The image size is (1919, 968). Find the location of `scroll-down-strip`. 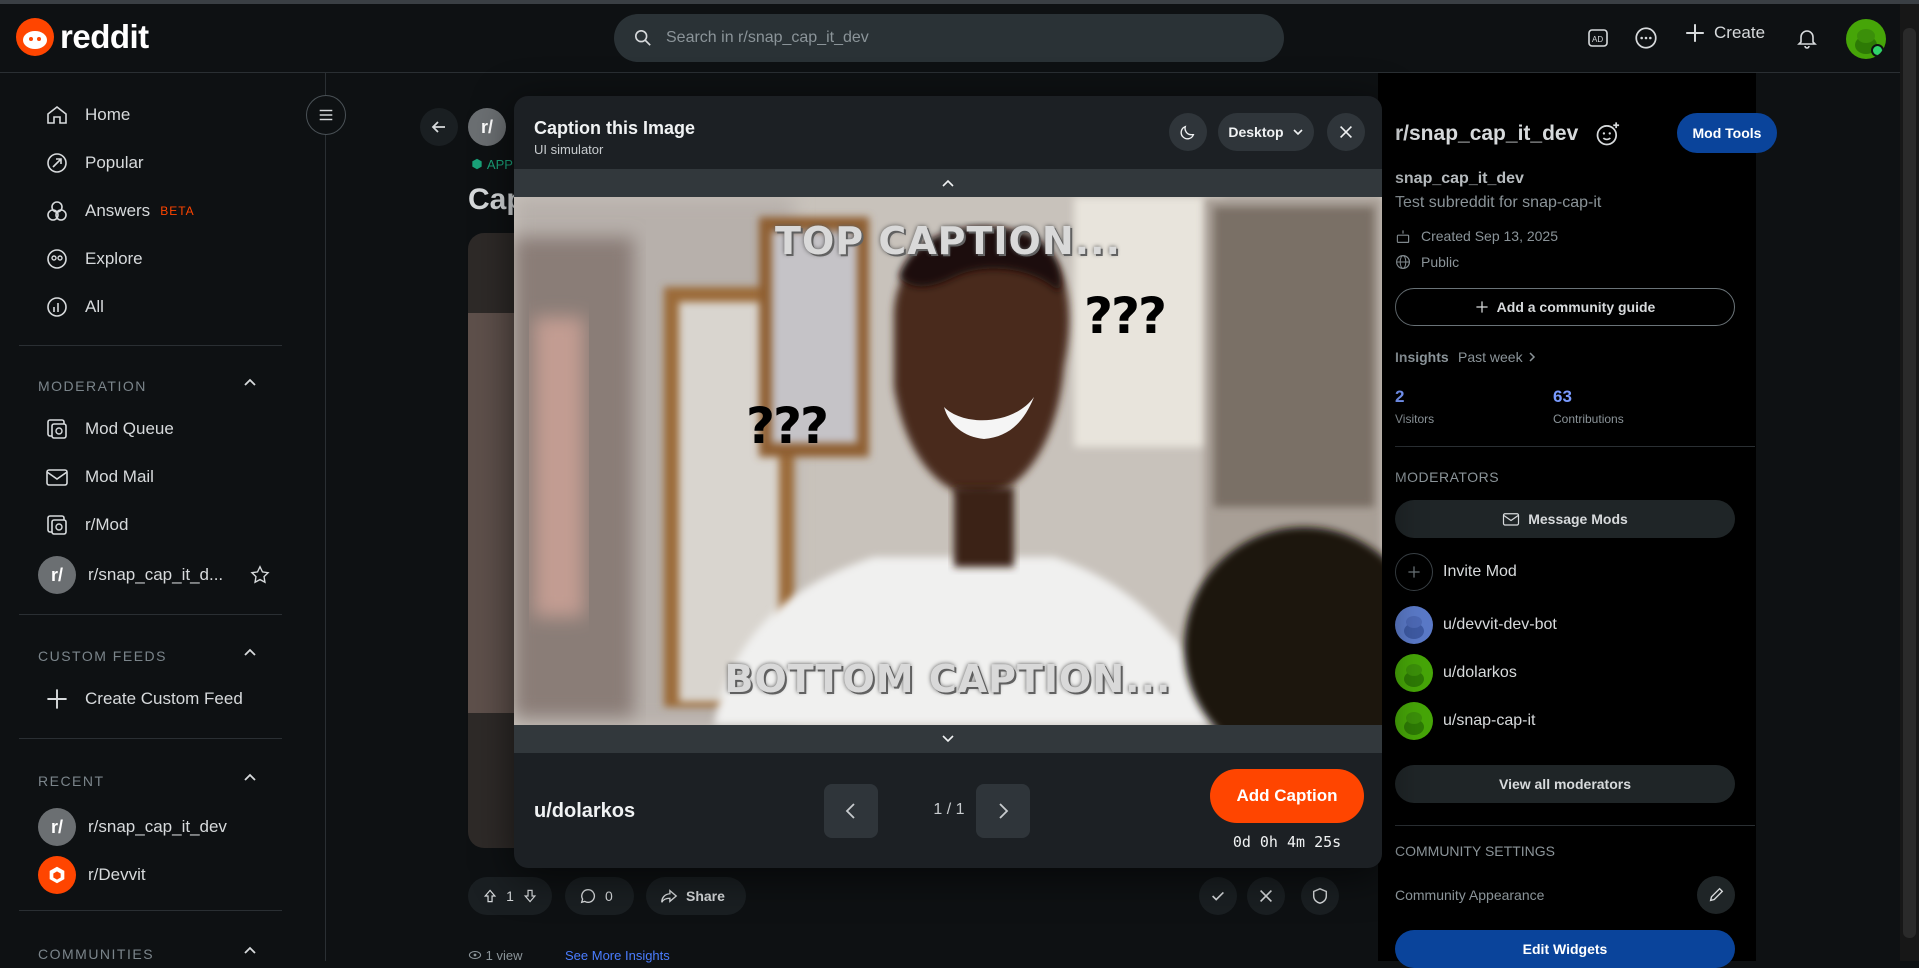

scroll-down-strip is located at coordinates (948, 739).